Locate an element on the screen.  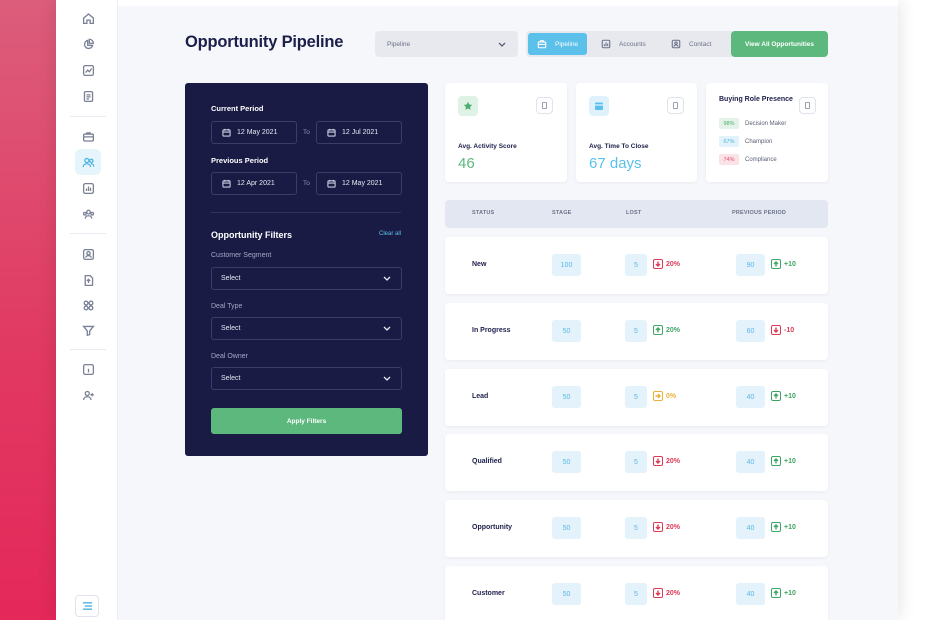
activity-score-card: Avg. Activity Score 46 is located at coordinates (506, 132).